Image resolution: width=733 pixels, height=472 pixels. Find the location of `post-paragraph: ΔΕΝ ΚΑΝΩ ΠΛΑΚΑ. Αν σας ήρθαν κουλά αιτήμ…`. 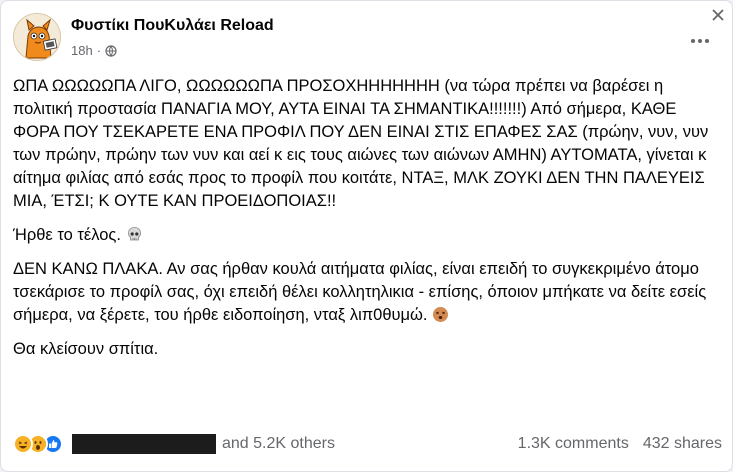

post-paragraph: ΔΕΝ ΚΑΝΩ ΠΛΑΚΑ. Αν σας ήρθαν κουλά αιτήμ… is located at coordinates (368, 292).